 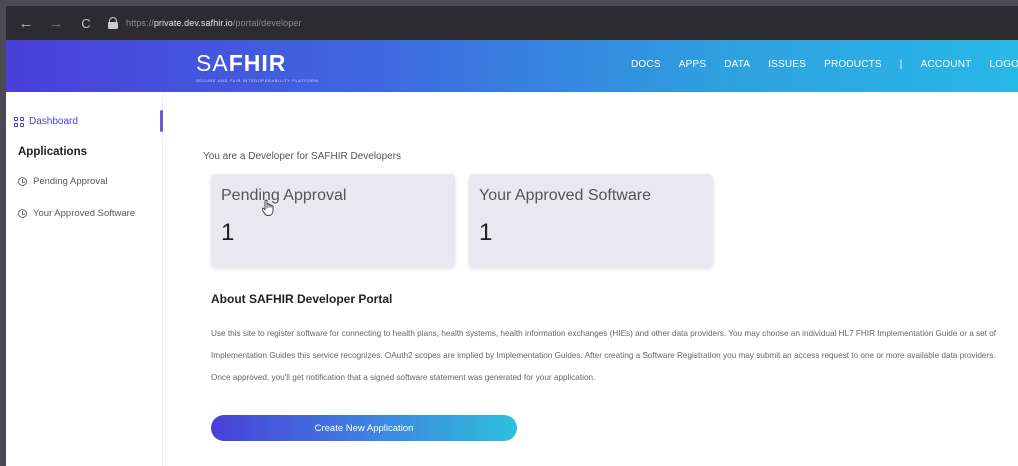 What do you see at coordinates (267, 23) in the screenshot?
I see `url-path: /portal/developer` at bounding box center [267, 23].